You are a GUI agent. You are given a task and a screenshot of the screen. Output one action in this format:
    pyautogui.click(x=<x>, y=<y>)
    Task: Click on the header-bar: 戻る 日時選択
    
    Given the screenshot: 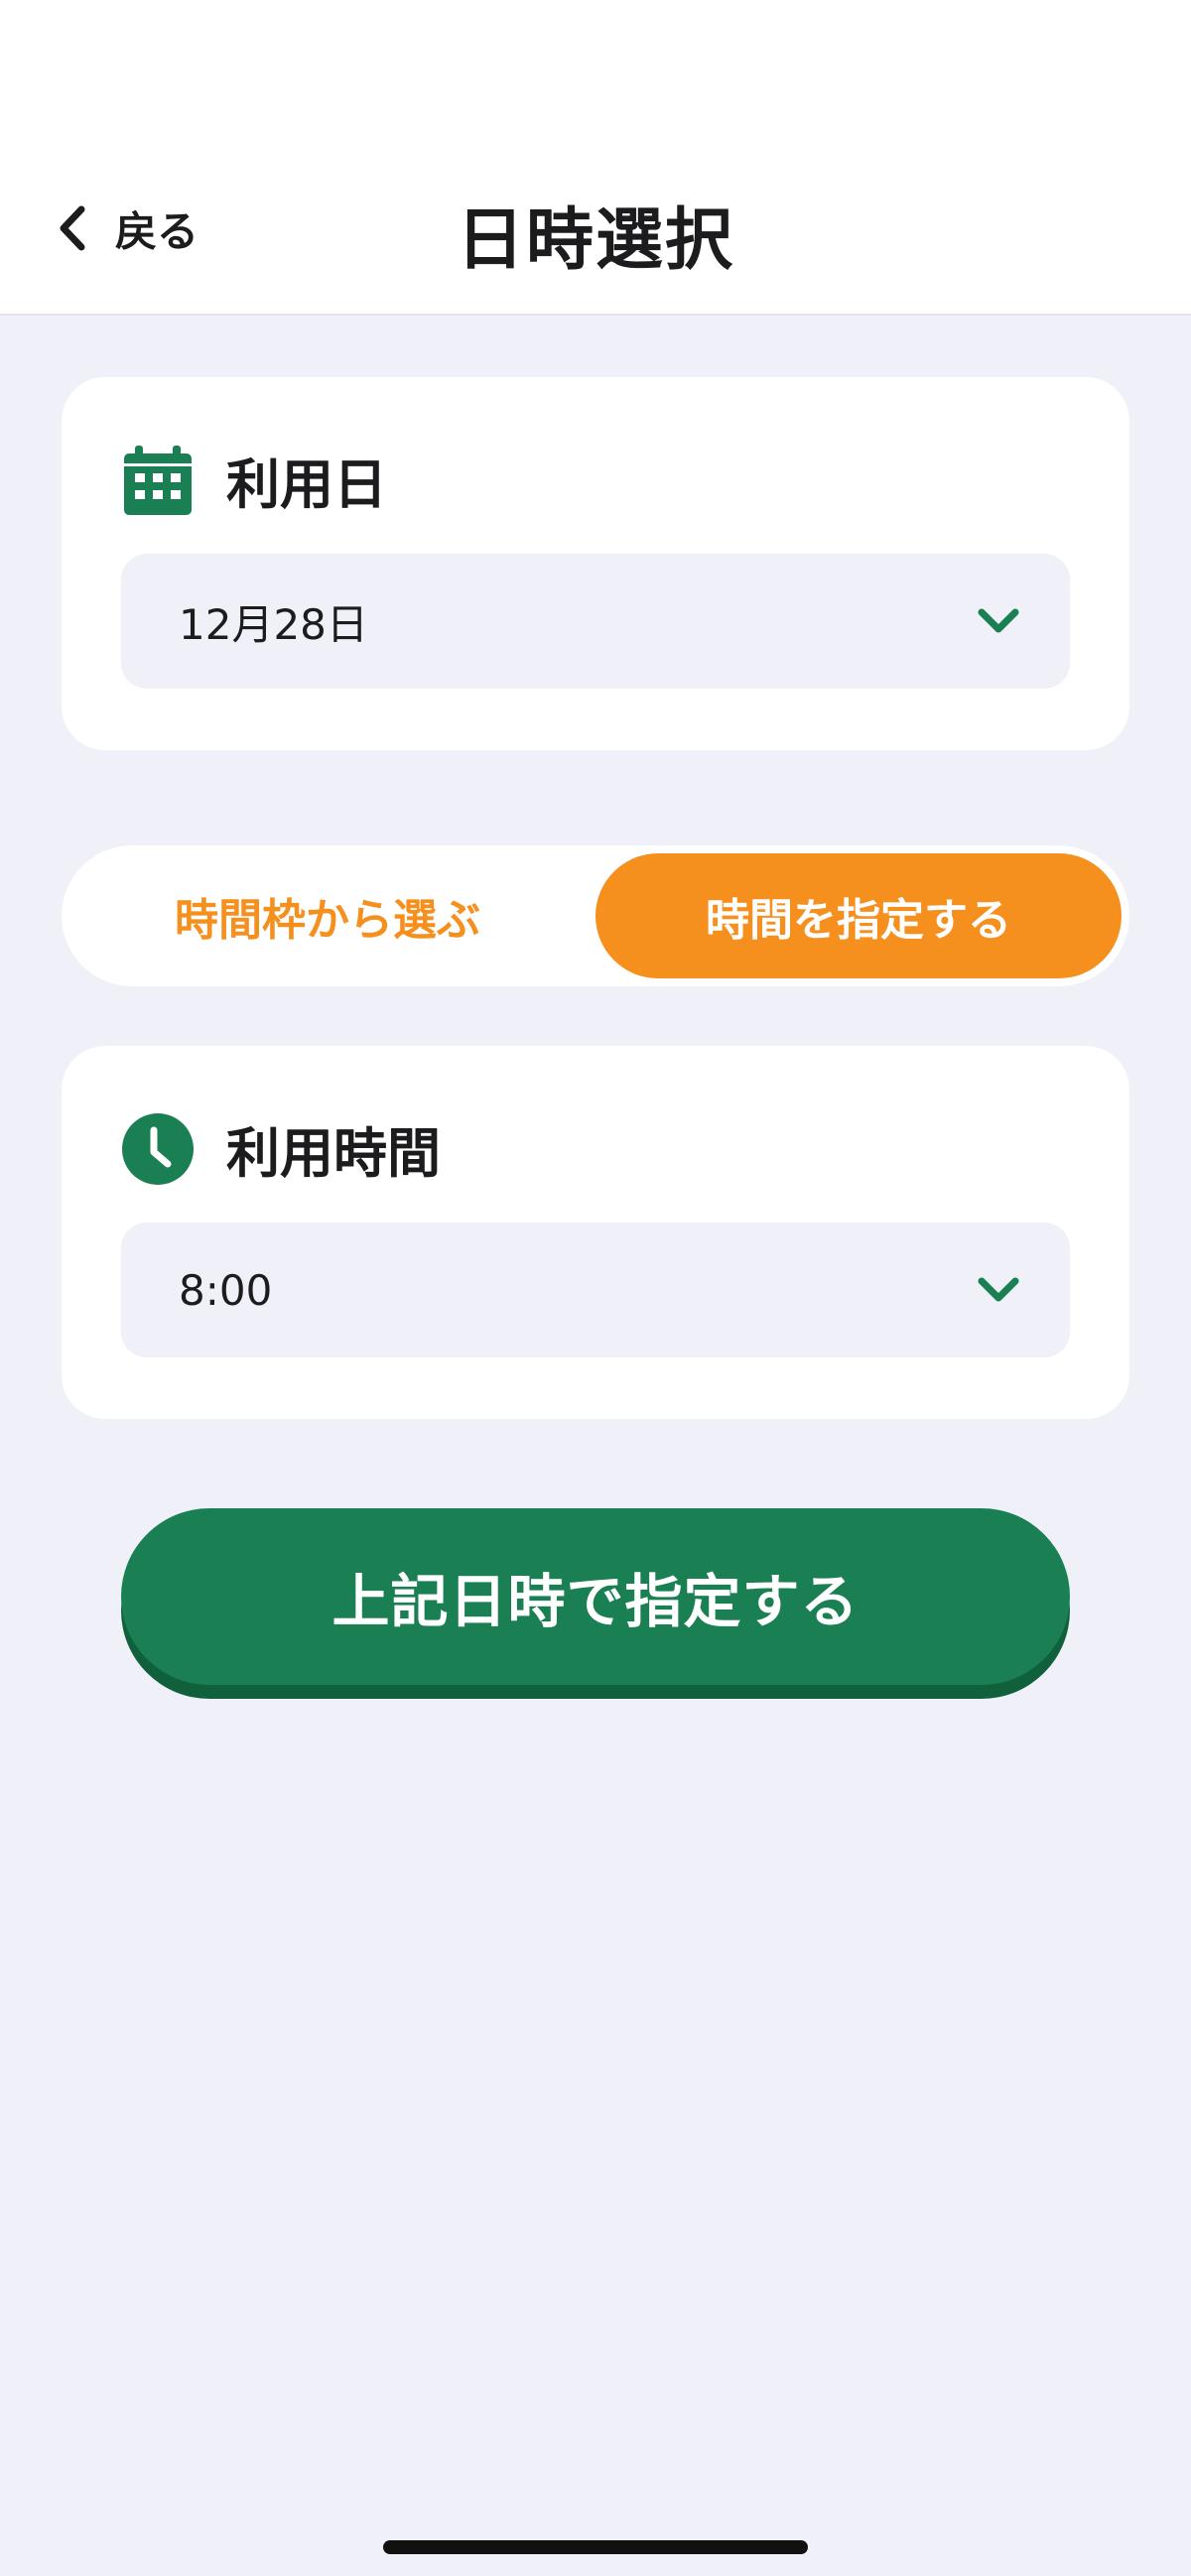 What is the action you would take?
    pyautogui.click(x=595, y=158)
    